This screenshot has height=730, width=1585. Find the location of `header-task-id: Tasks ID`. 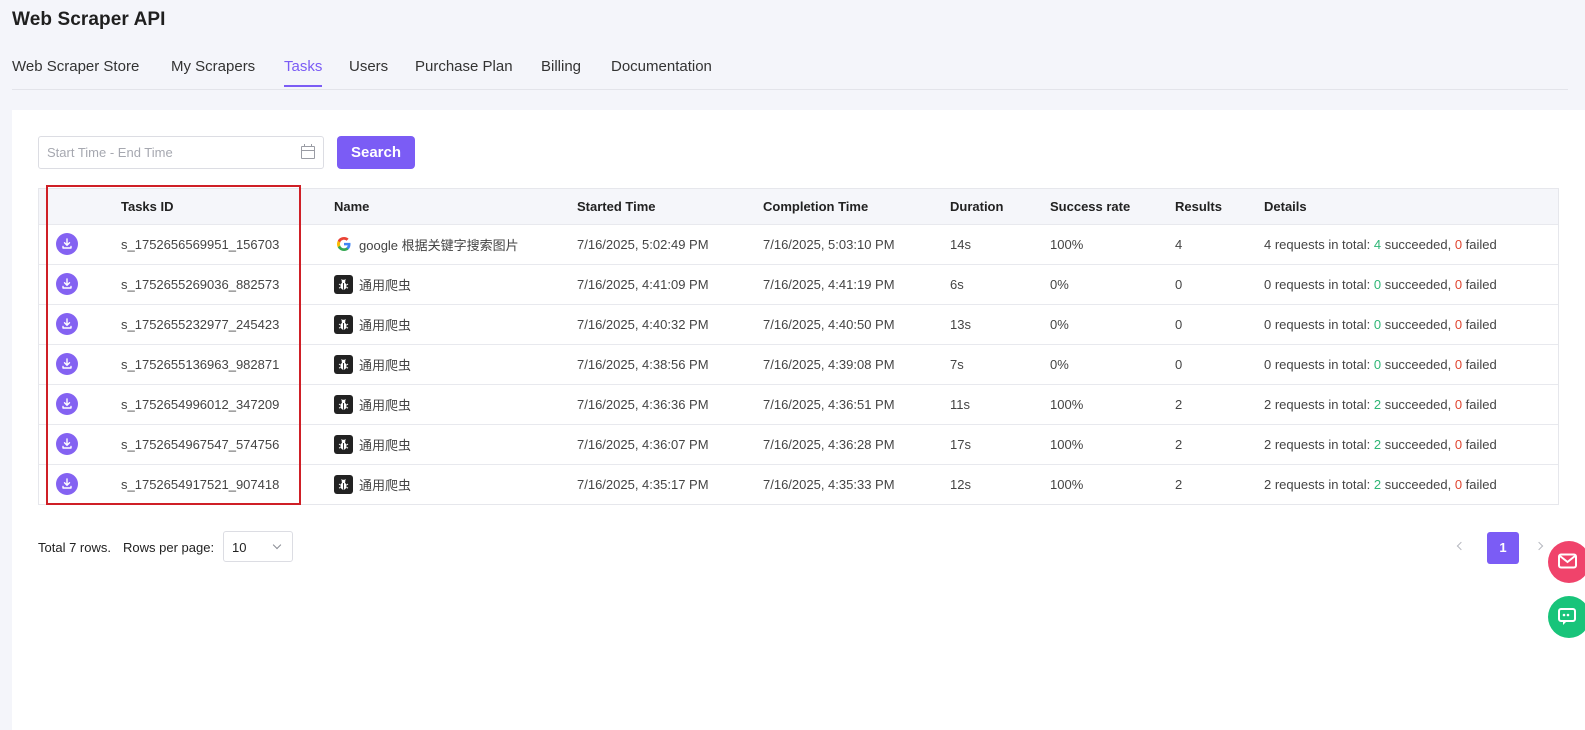

header-task-id: Tasks ID is located at coordinates (147, 206).